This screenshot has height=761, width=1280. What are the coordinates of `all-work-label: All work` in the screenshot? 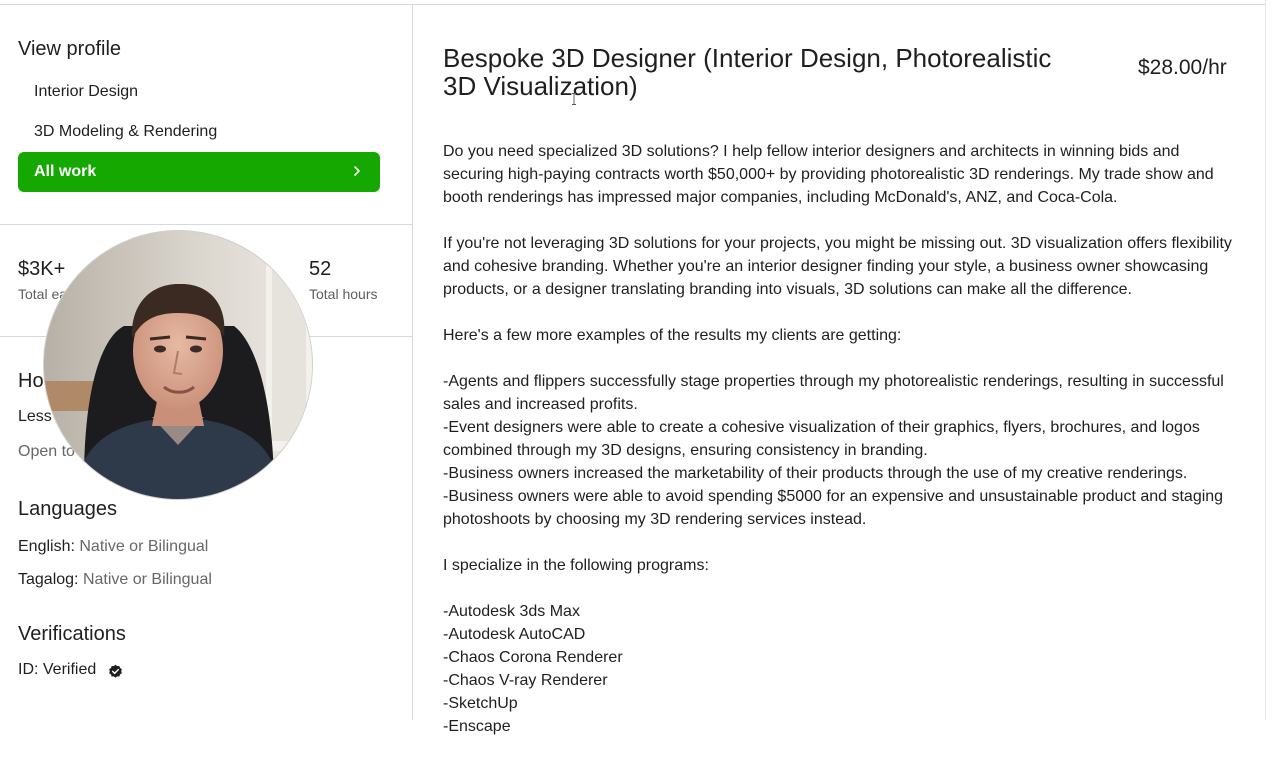 It's located at (65, 171).